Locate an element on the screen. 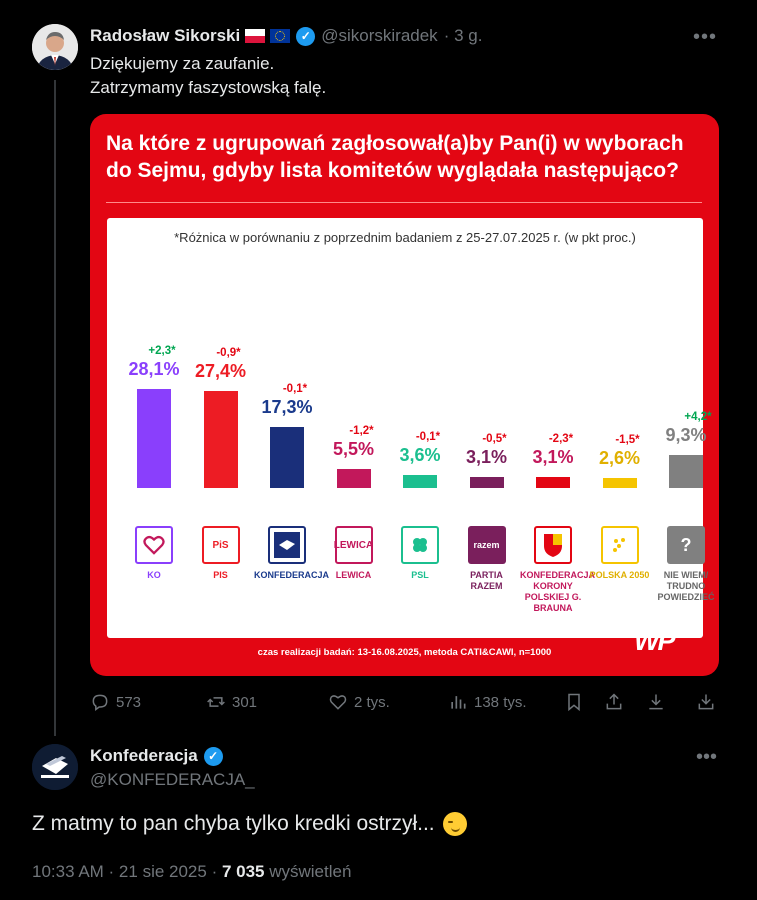 The height and width of the screenshot is (900, 757). view-label: wyświetleń is located at coordinates (308, 871).